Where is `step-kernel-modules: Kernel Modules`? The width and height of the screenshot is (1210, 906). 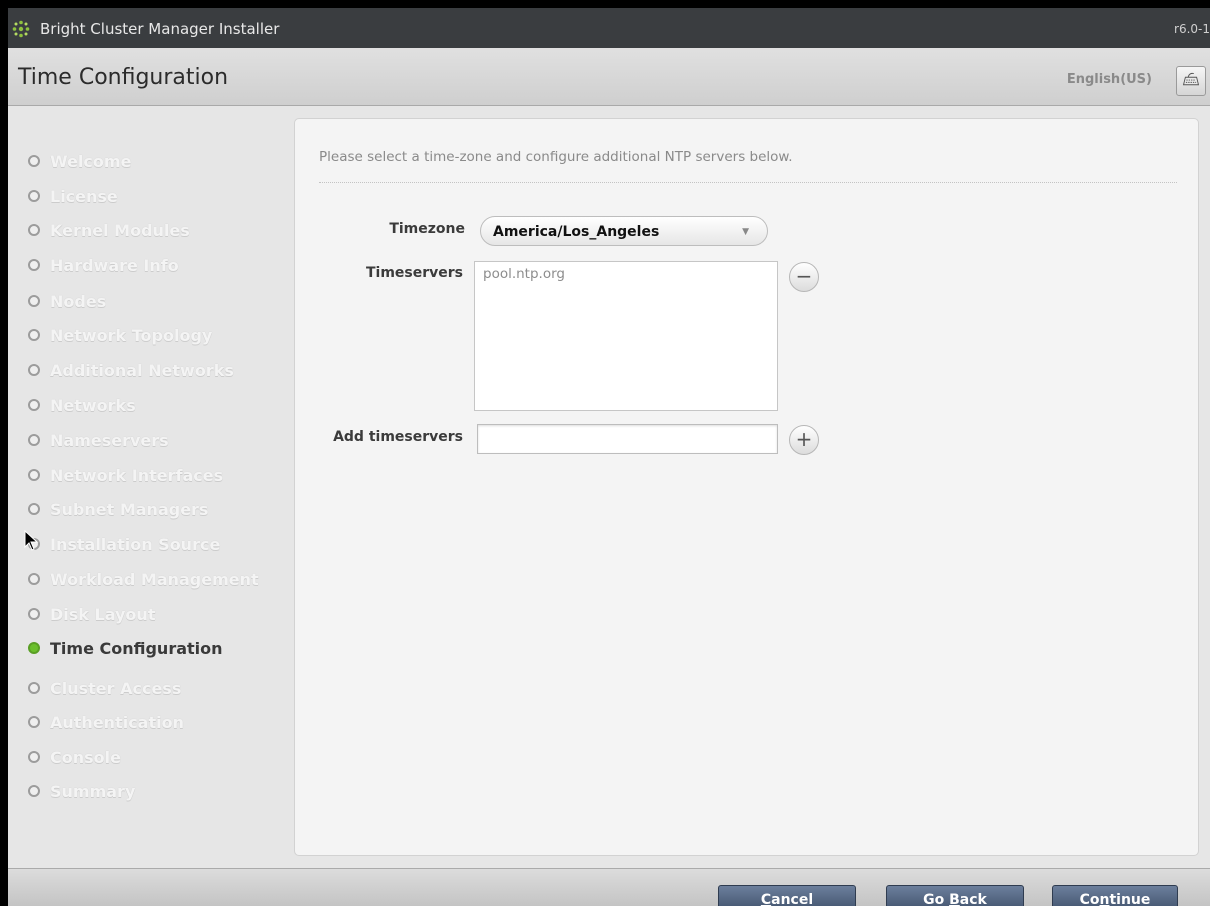 step-kernel-modules: Kernel Modules is located at coordinates (109, 233).